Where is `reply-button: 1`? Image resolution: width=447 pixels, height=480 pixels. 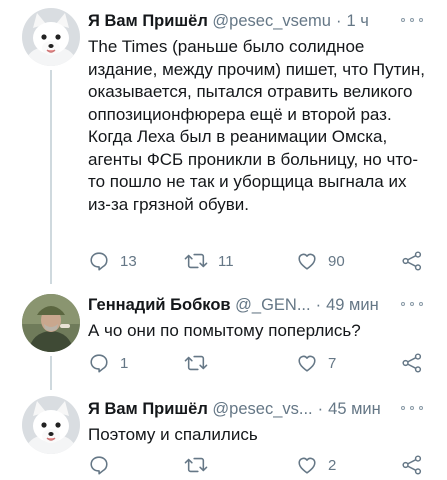
reply-button: 1 is located at coordinates (108, 363).